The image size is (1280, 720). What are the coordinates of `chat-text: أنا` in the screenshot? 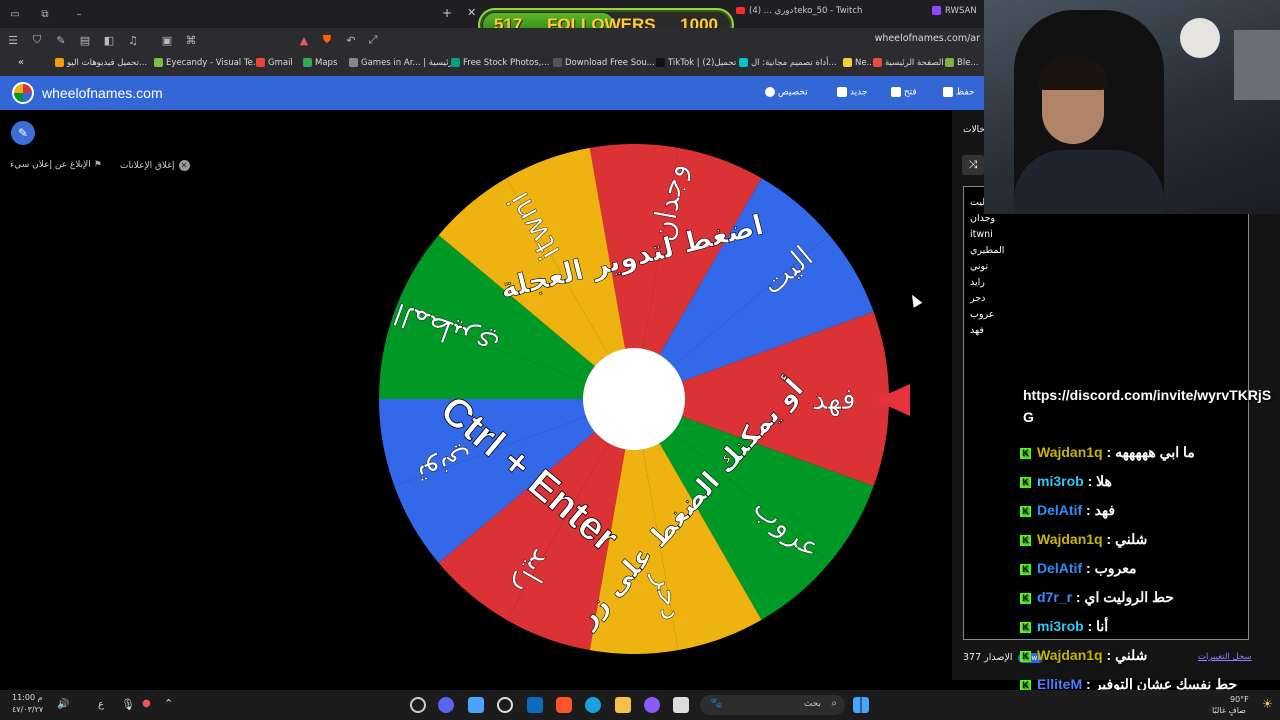 It's located at (1102, 626).